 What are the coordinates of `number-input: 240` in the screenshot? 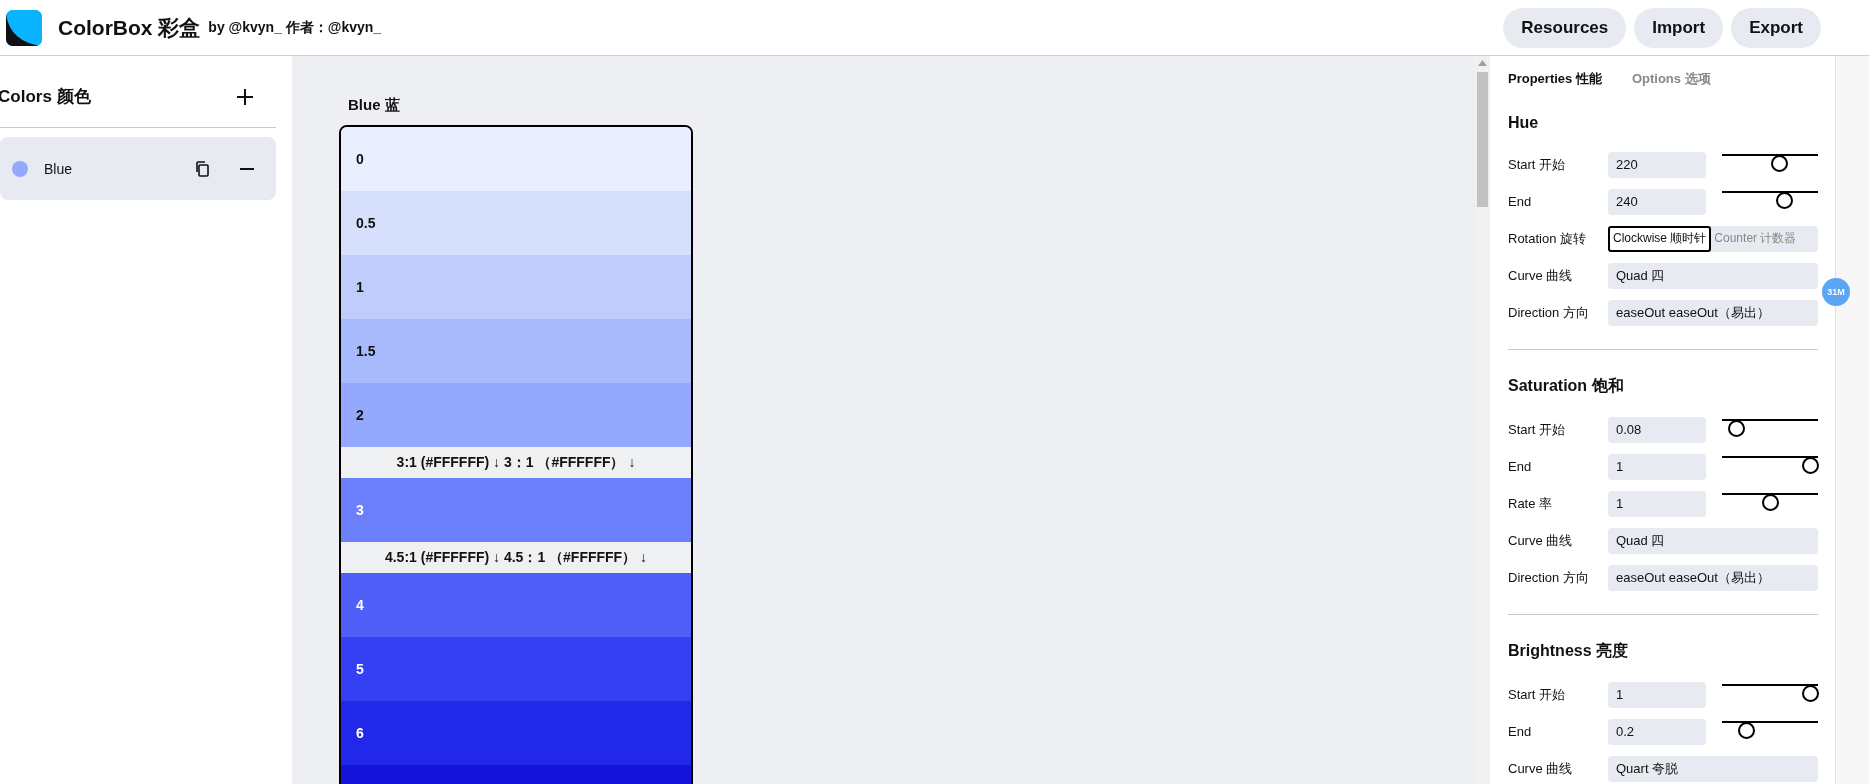 It's located at (1657, 201).